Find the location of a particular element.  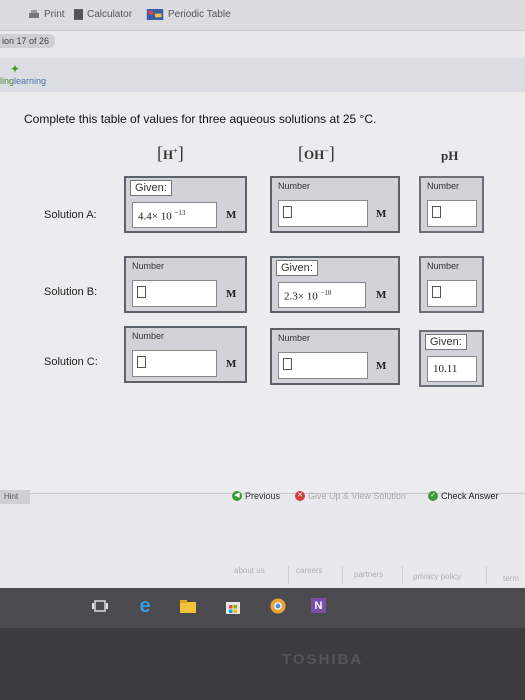

give-up-icon: ✕ is located at coordinates (300, 496).